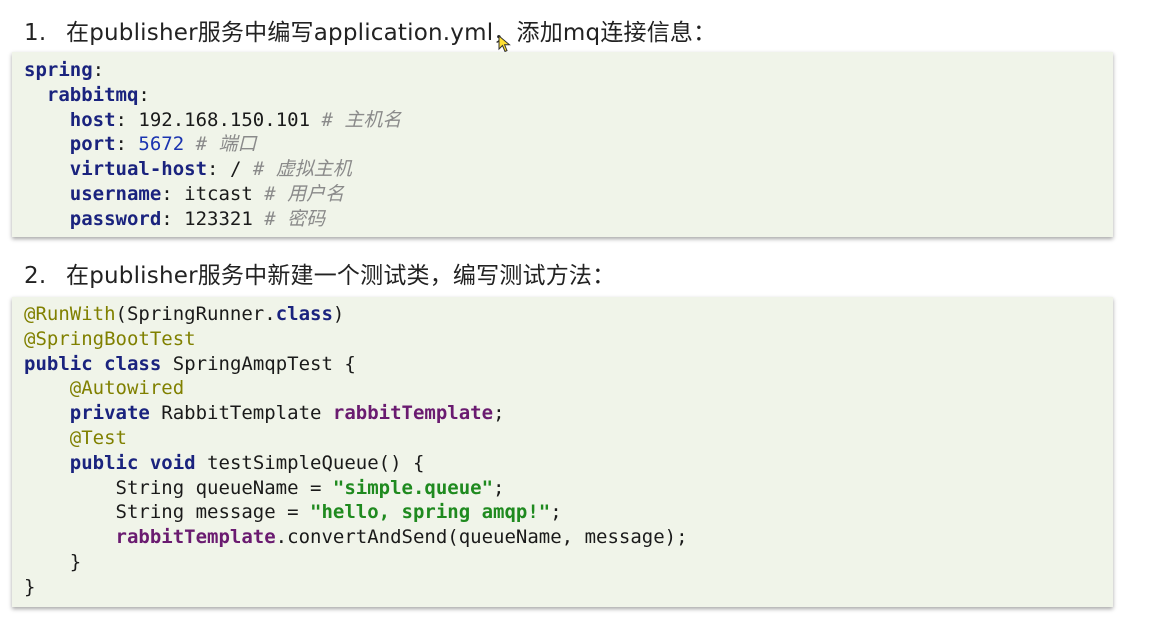 The height and width of the screenshot is (620, 1162). I want to click on yaml-comment: # 用户名, so click(304, 193).